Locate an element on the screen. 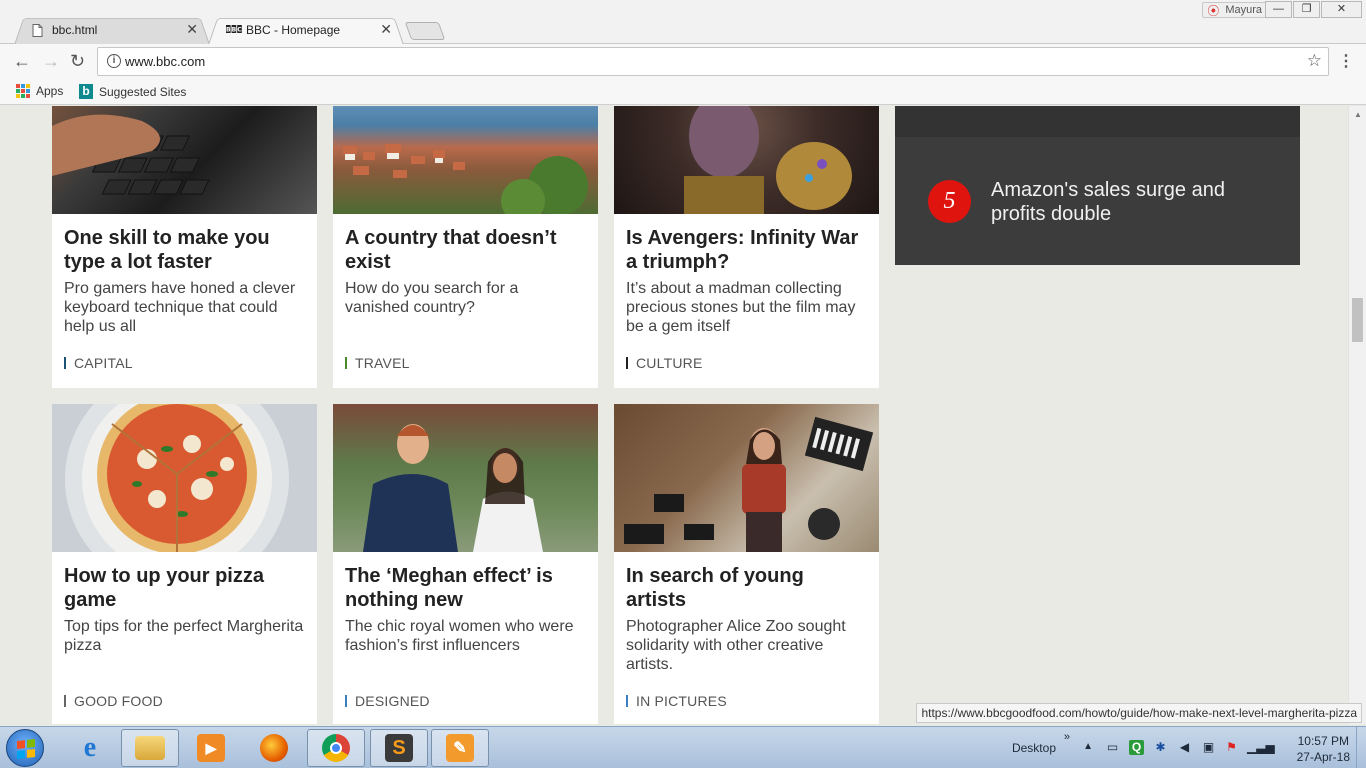 The height and width of the screenshot is (768, 1366). sublime-text-icon: S is located at coordinates (399, 748).